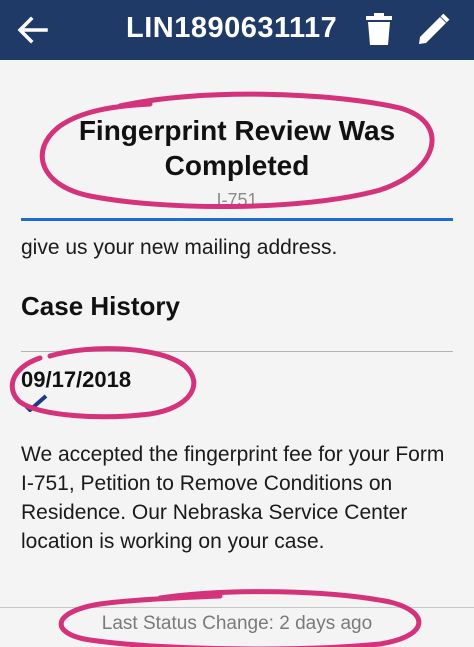 This screenshot has width=474, height=647. I want to click on case-history-heading: Case History, so click(100, 306).